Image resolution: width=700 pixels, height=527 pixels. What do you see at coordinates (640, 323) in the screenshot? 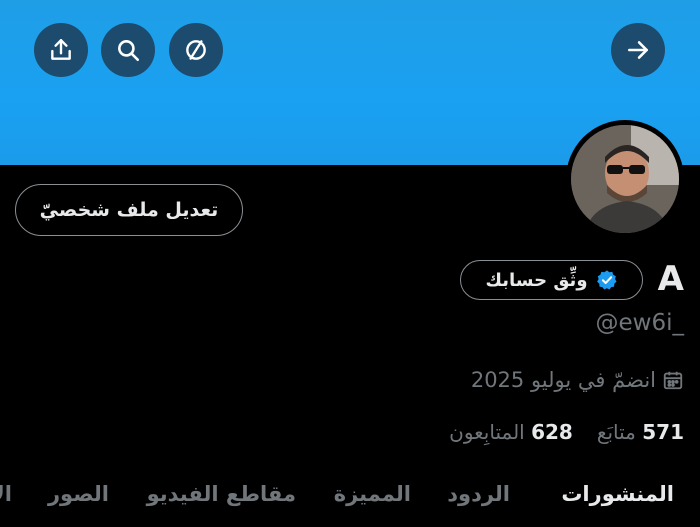
I see `profile-handle: @ew6i_` at bounding box center [640, 323].